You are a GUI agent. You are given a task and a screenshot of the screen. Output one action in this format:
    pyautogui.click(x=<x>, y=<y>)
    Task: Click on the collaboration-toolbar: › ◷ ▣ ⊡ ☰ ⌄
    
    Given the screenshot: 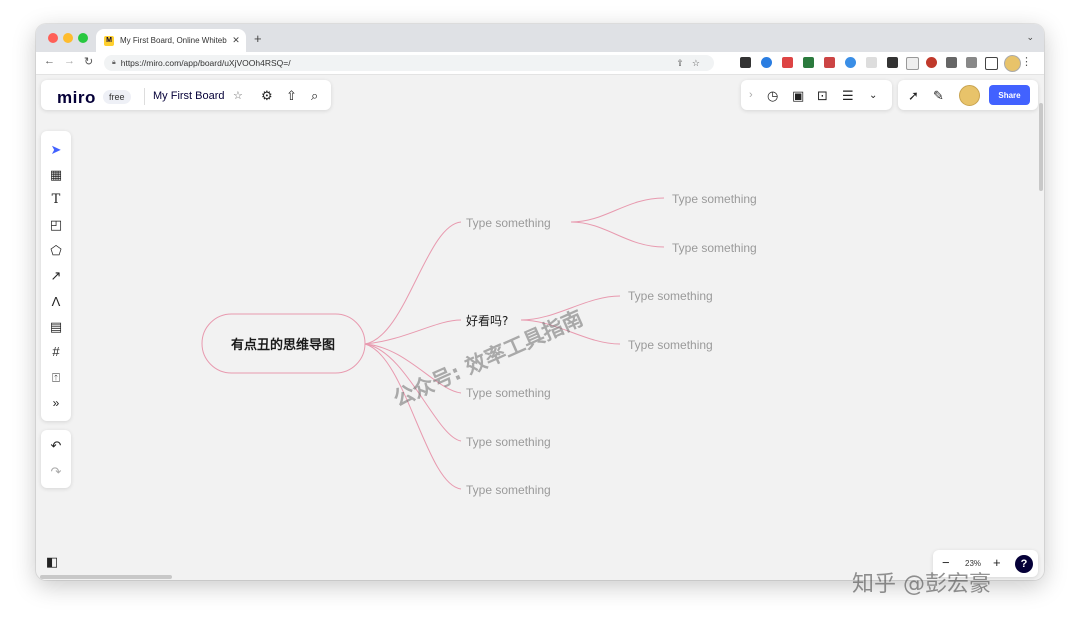 What is the action you would take?
    pyautogui.click(x=816, y=95)
    